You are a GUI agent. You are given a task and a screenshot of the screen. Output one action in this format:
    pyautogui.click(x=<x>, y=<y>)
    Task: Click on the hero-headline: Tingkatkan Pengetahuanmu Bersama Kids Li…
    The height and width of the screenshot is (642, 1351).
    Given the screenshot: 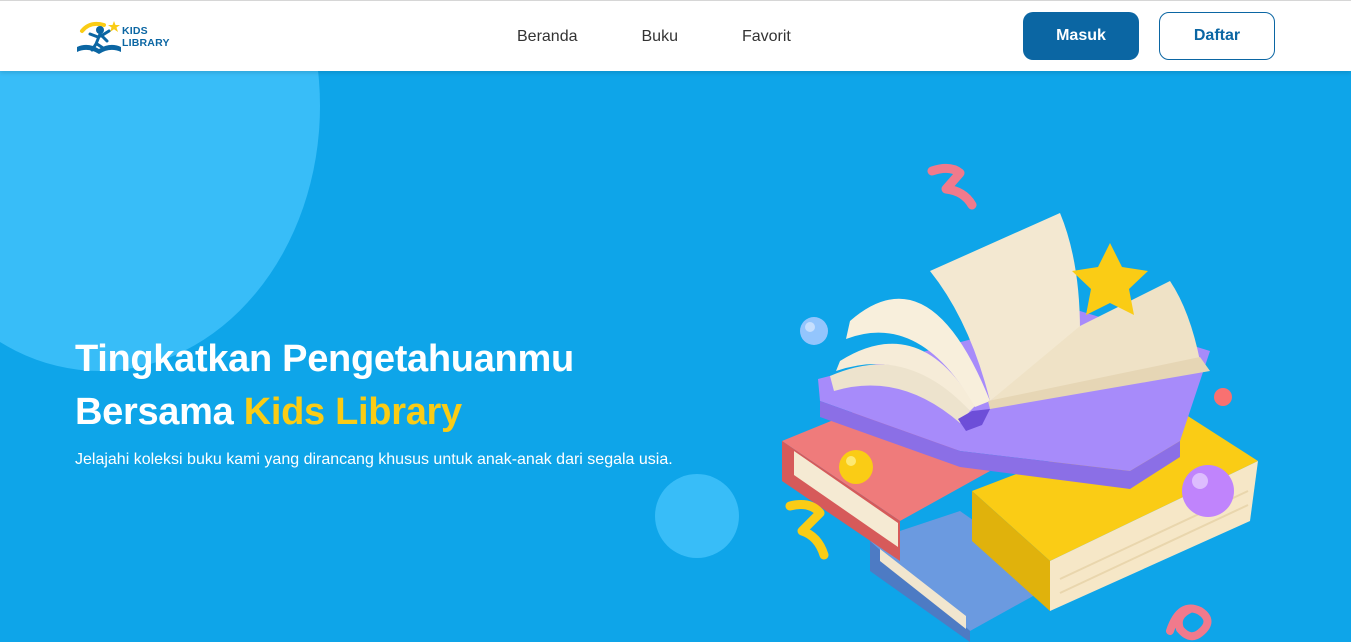 What is the action you would take?
    pyautogui.click(x=324, y=386)
    